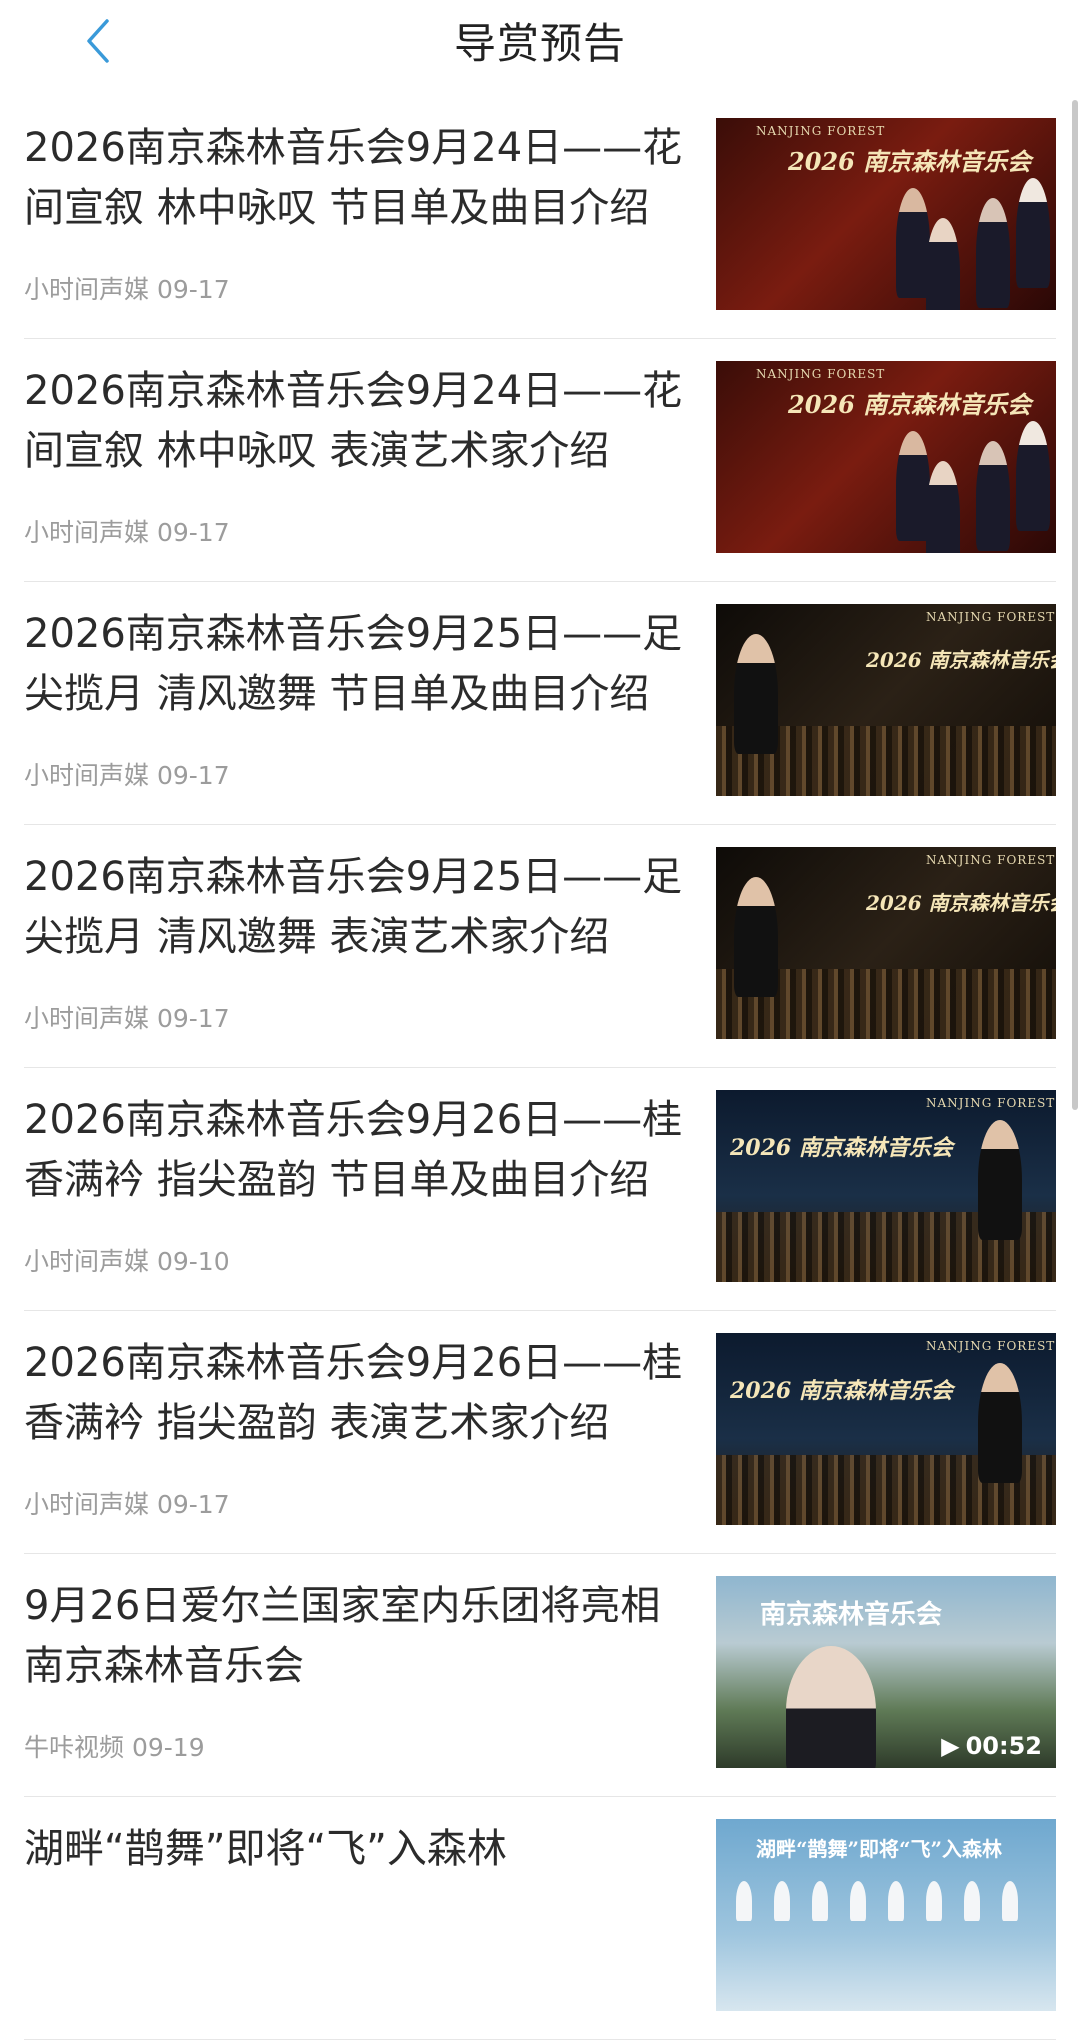 Image resolution: width=1080 pixels, height=2040 pixels. I want to click on article-meta: 小时间声媒 09-10, so click(127, 1260).